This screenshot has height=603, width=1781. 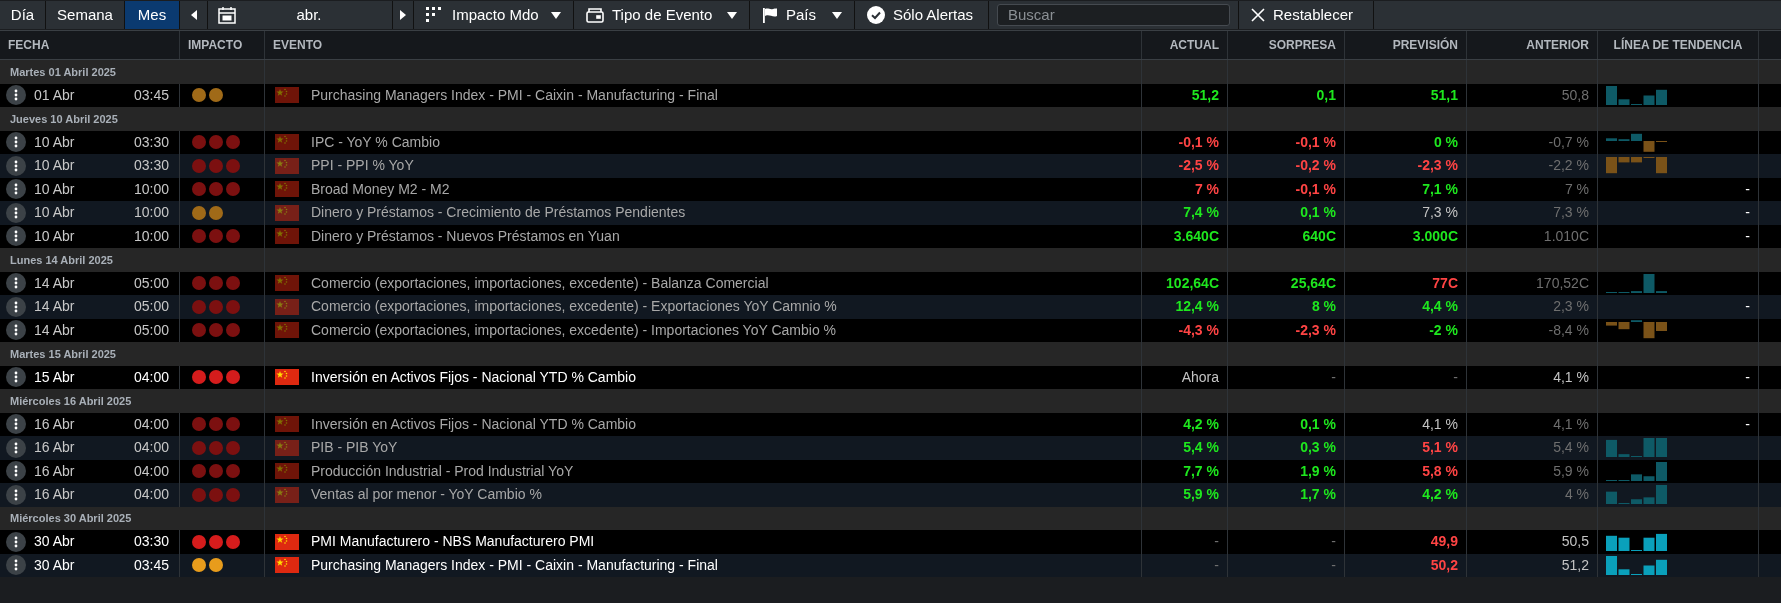 I want to click on event-name: Comercio (exportaciones, importaciones, excedente) - Balanza Comercial, so click(x=540, y=283).